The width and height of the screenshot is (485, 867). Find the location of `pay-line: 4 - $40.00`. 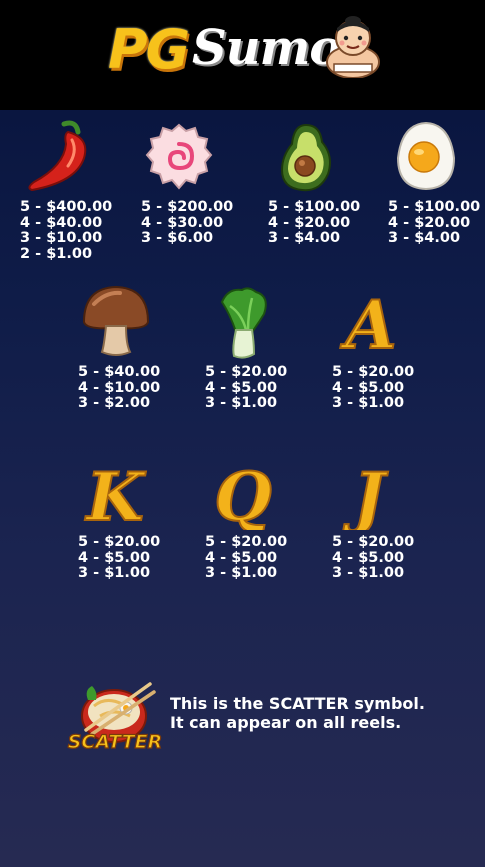

pay-line: 4 - $40.00 is located at coordinates (61, 222).